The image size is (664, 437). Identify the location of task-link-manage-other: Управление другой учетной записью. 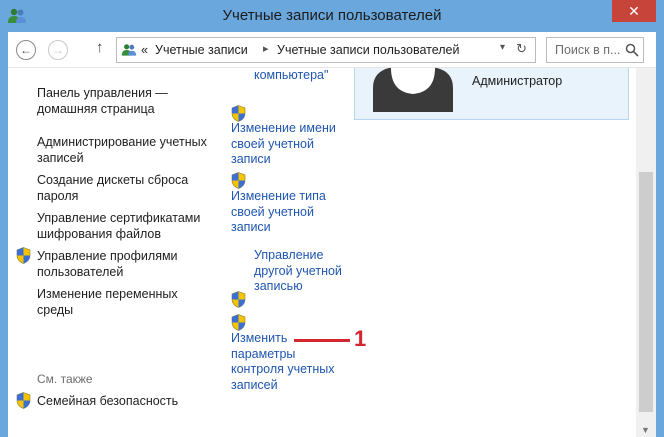
(299, 271).